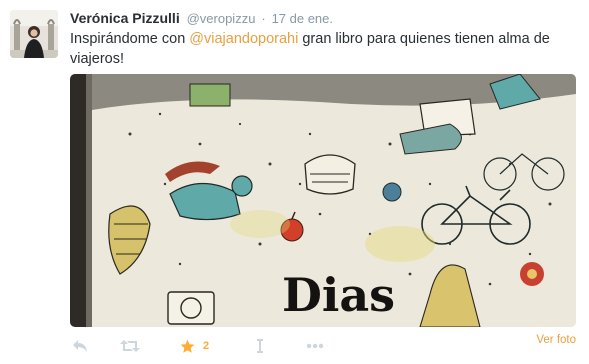 The image size is (589, 364). I want to click on username: @veropizzu, so click(221, 18).